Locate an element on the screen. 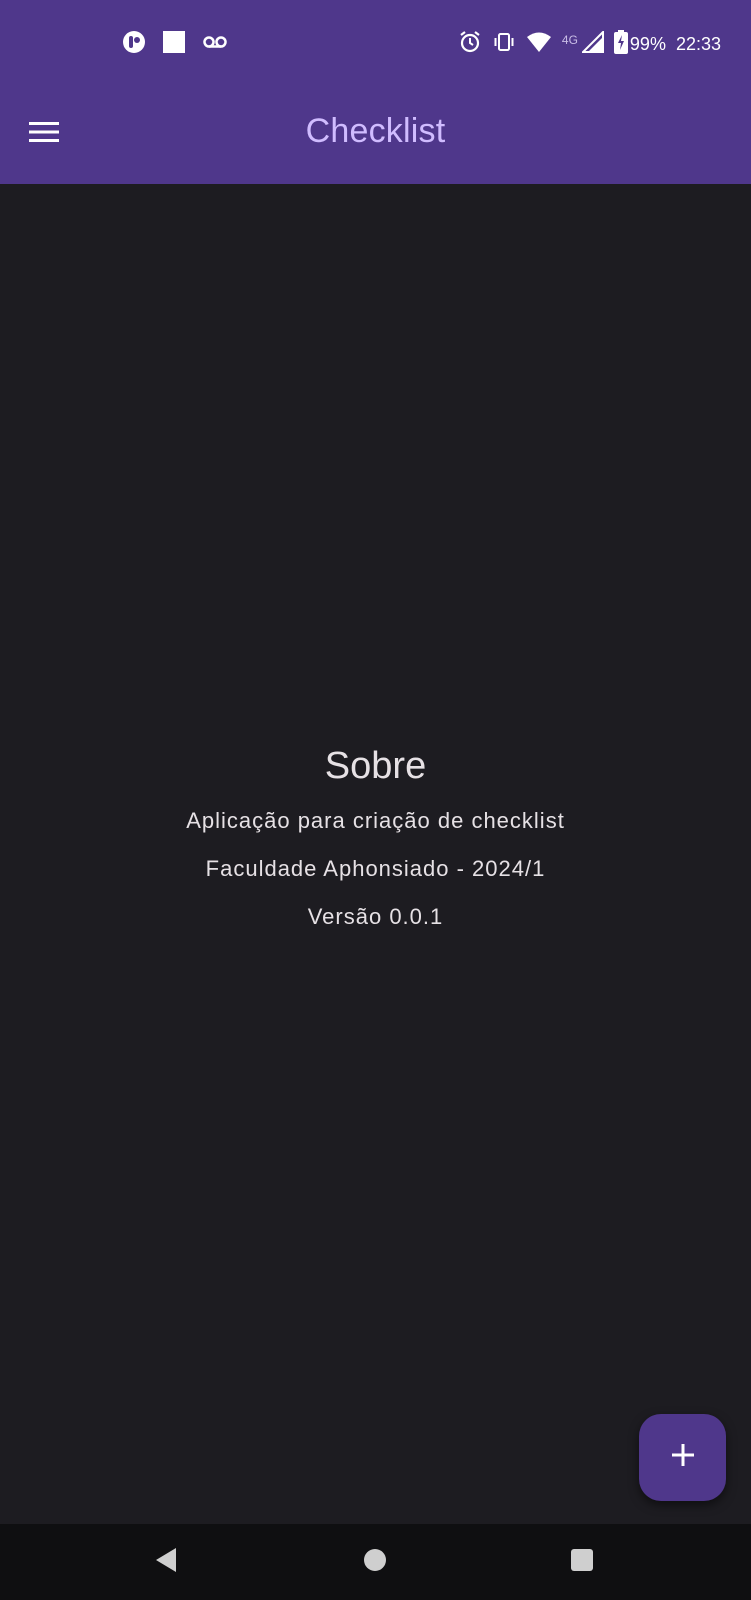  wifi-icon is located at coordinates (539, 44).